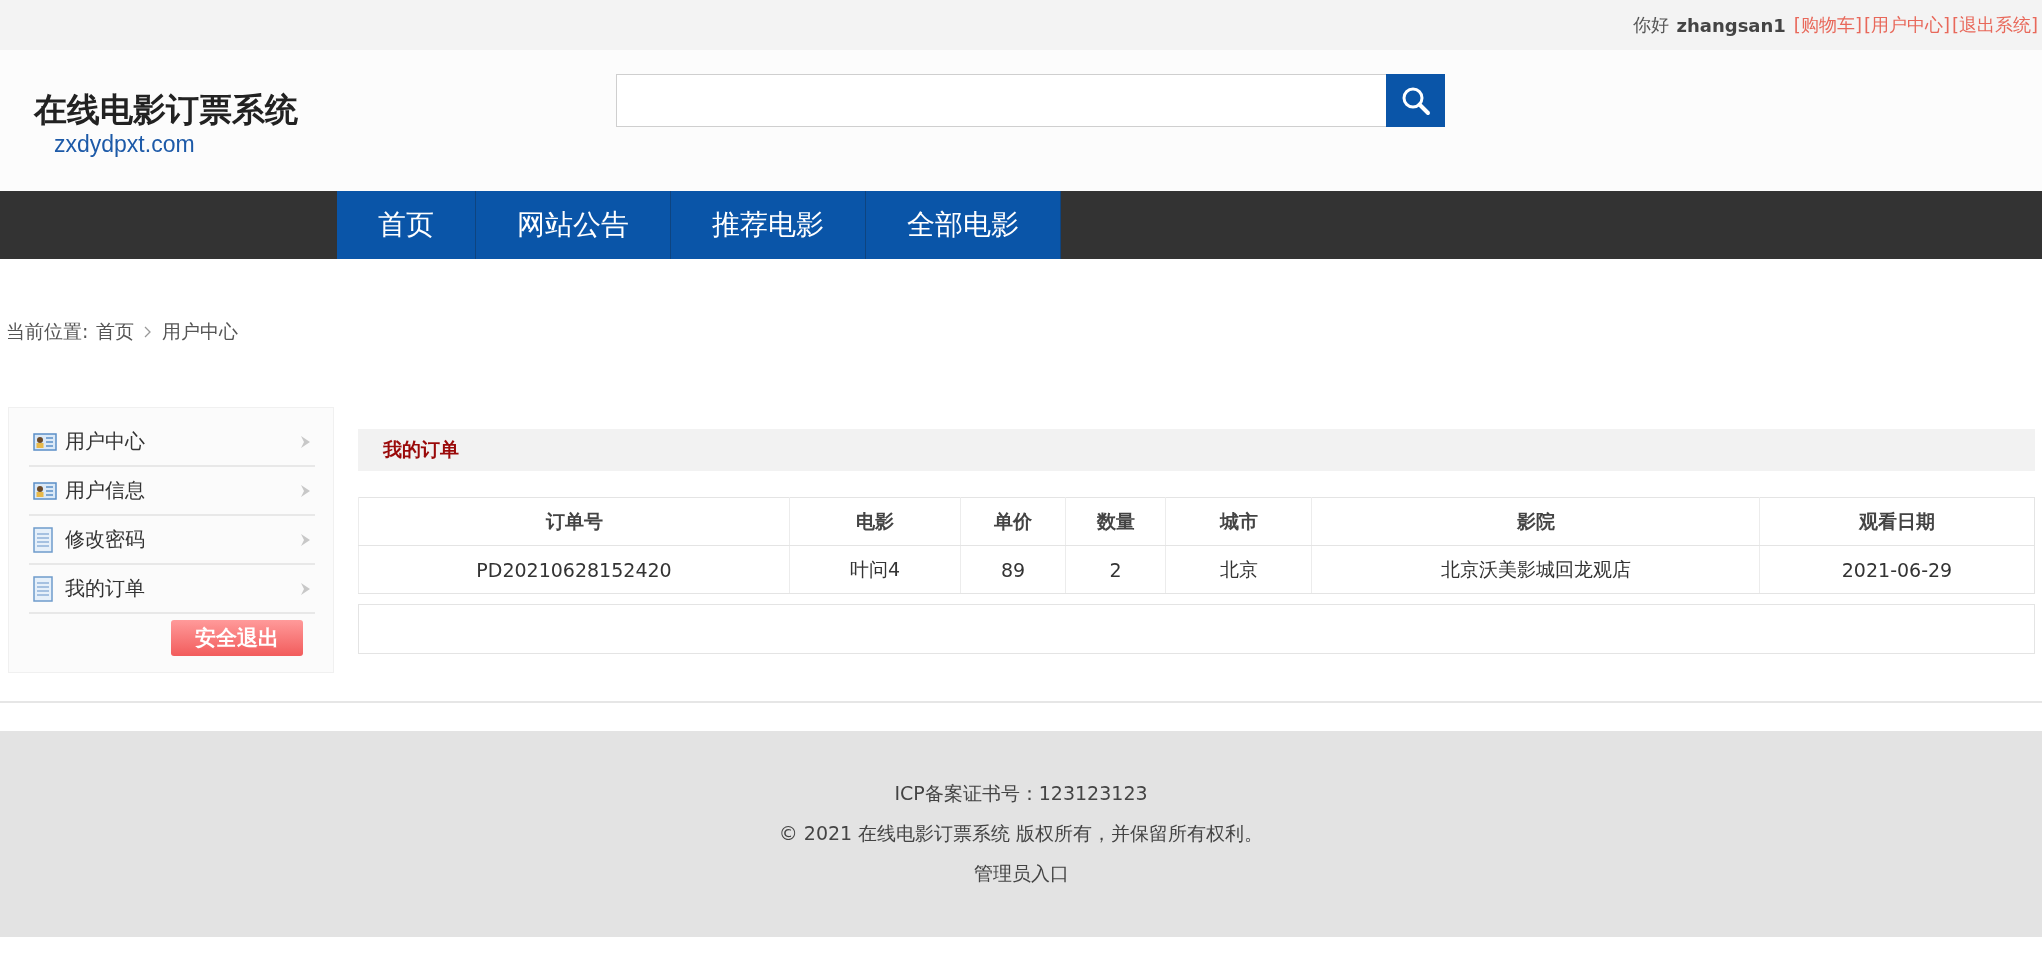 This screenshot has width=2042, height=976. I want to click on icp-text: ICP备案证书号：123123123, so click(1021, 793).